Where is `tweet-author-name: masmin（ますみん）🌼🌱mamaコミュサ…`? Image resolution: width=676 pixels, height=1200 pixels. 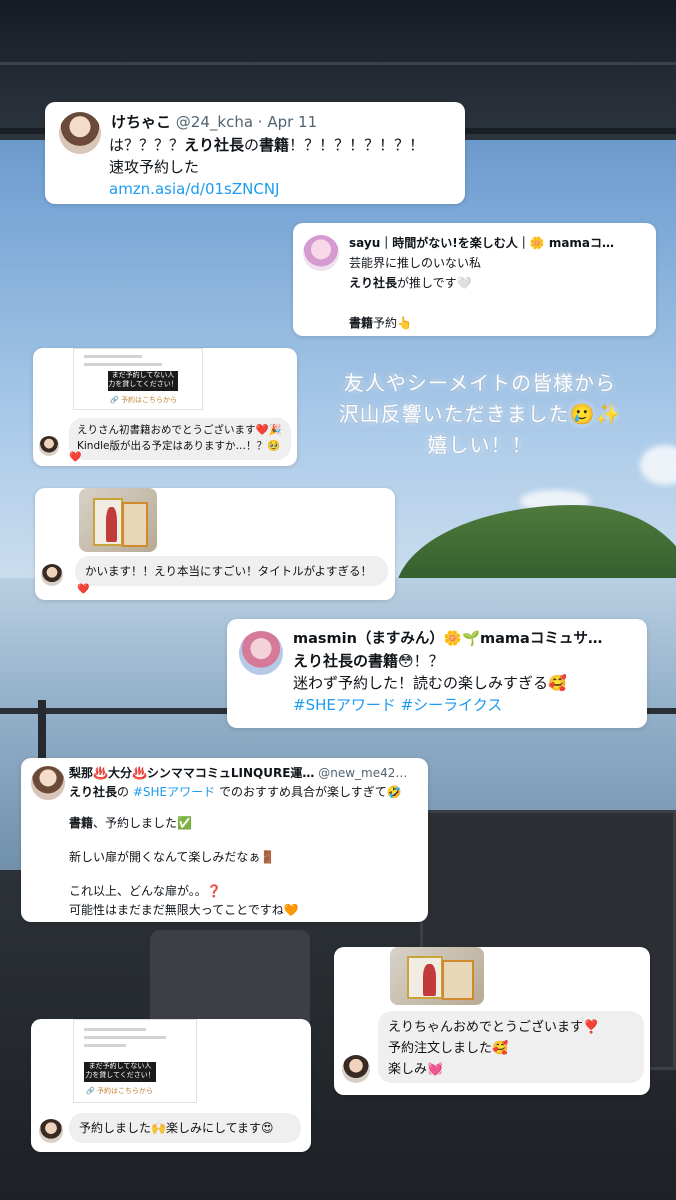 tweet-author-name: masmin（ますみん）🌼🌱mamaコミュサ… is located at coordinates (466, 639).